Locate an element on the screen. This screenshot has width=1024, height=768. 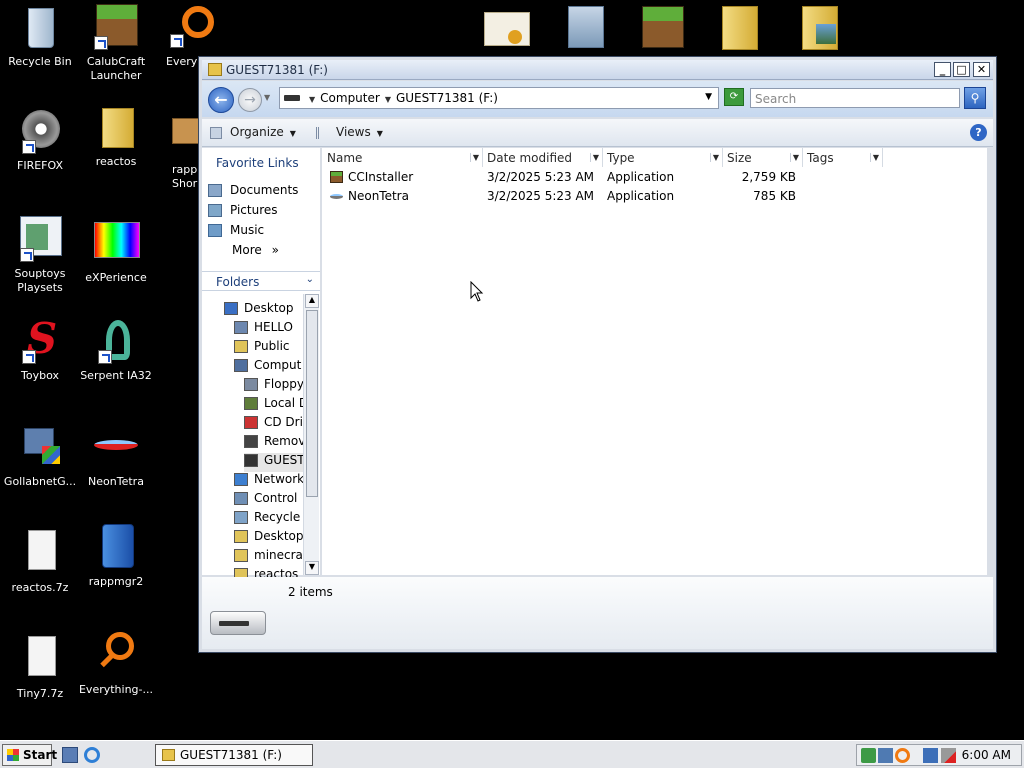
organize-label: Organize is located at coordinates (257, 132).